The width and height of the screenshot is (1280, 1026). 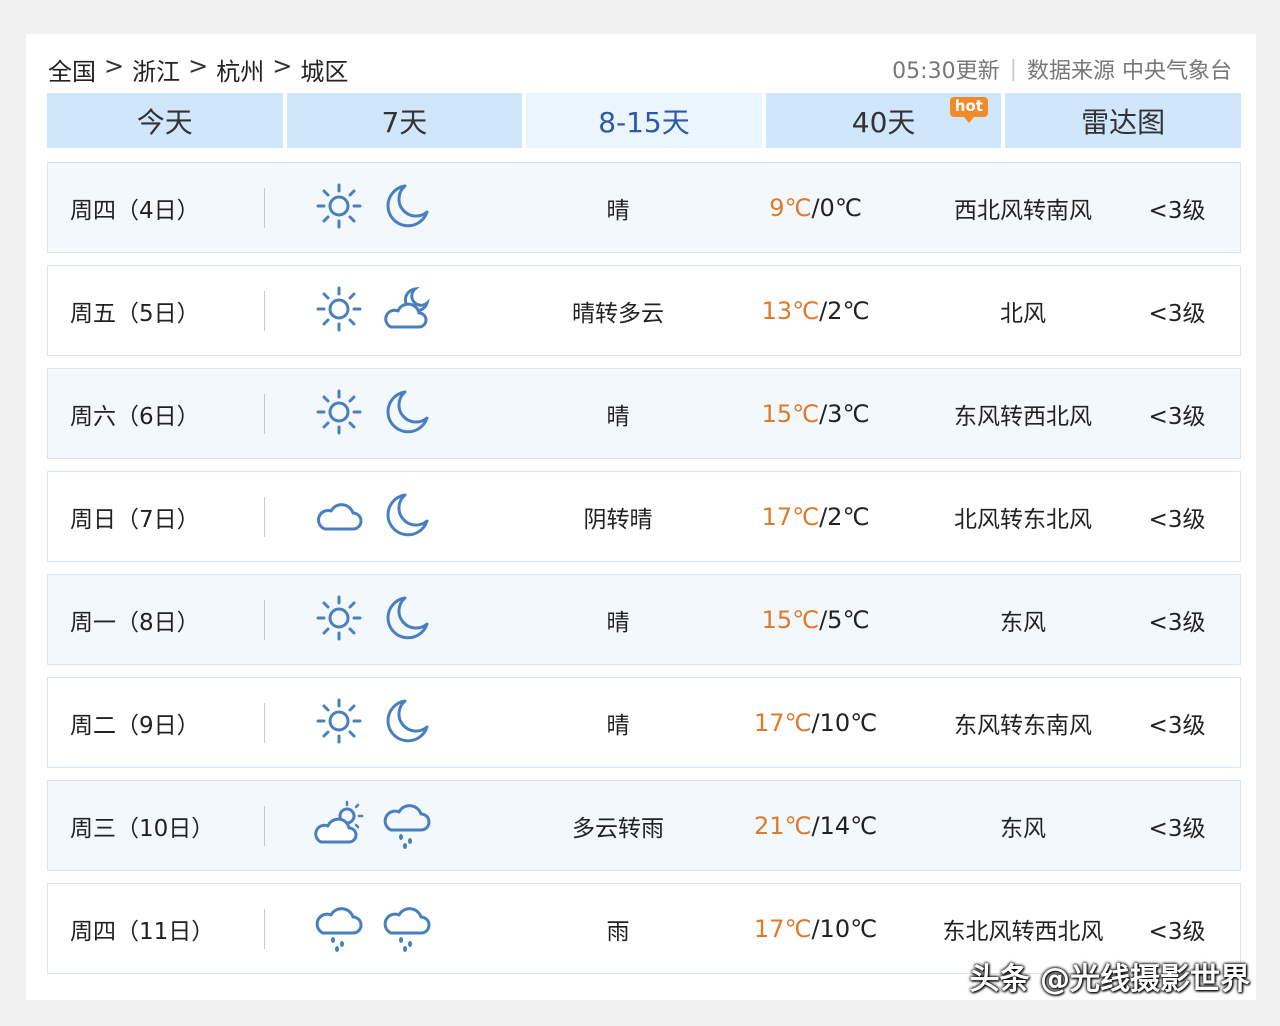 What do you see at coordinates (142, 828) in the screenshot?
I see `forecast-day: 周三（10日）` at bounding box center [142, 828].